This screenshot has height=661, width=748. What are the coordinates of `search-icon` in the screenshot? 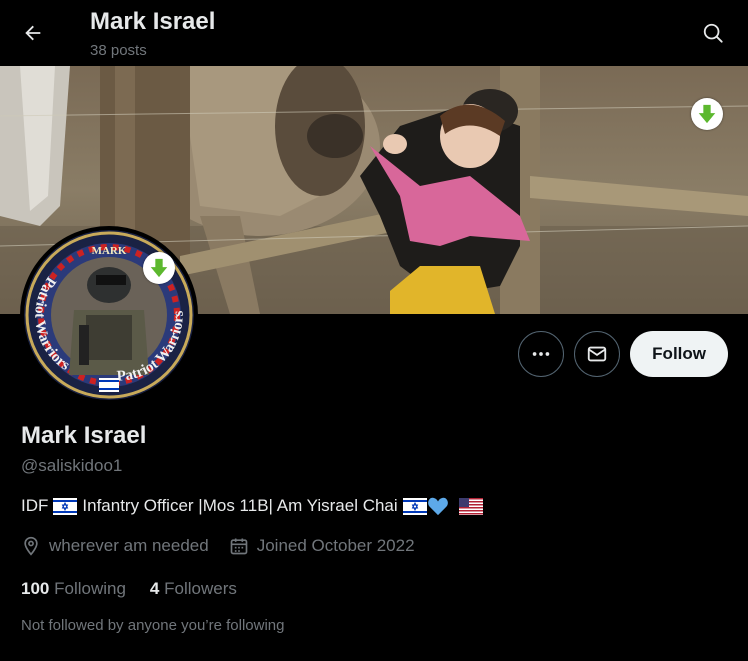 It's located at (713, 33).